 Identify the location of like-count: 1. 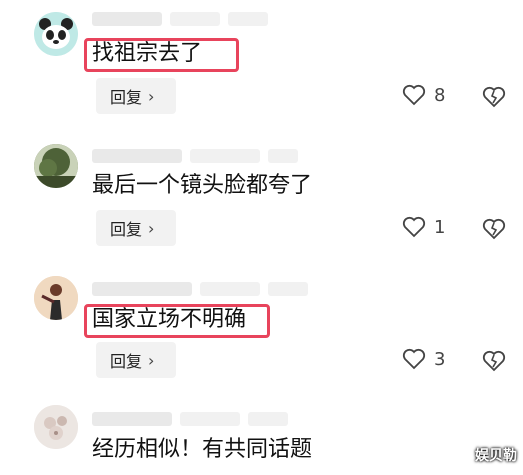
(440, 227).